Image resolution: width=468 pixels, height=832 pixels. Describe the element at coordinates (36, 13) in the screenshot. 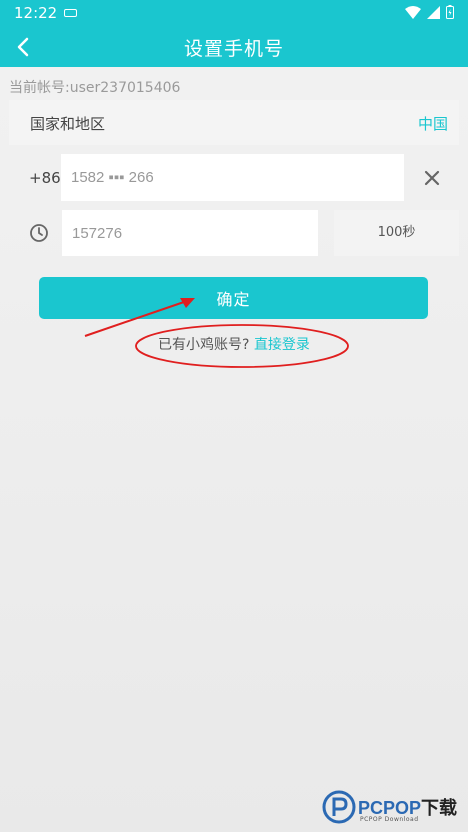

I see `status-time: 12:22` at that location.